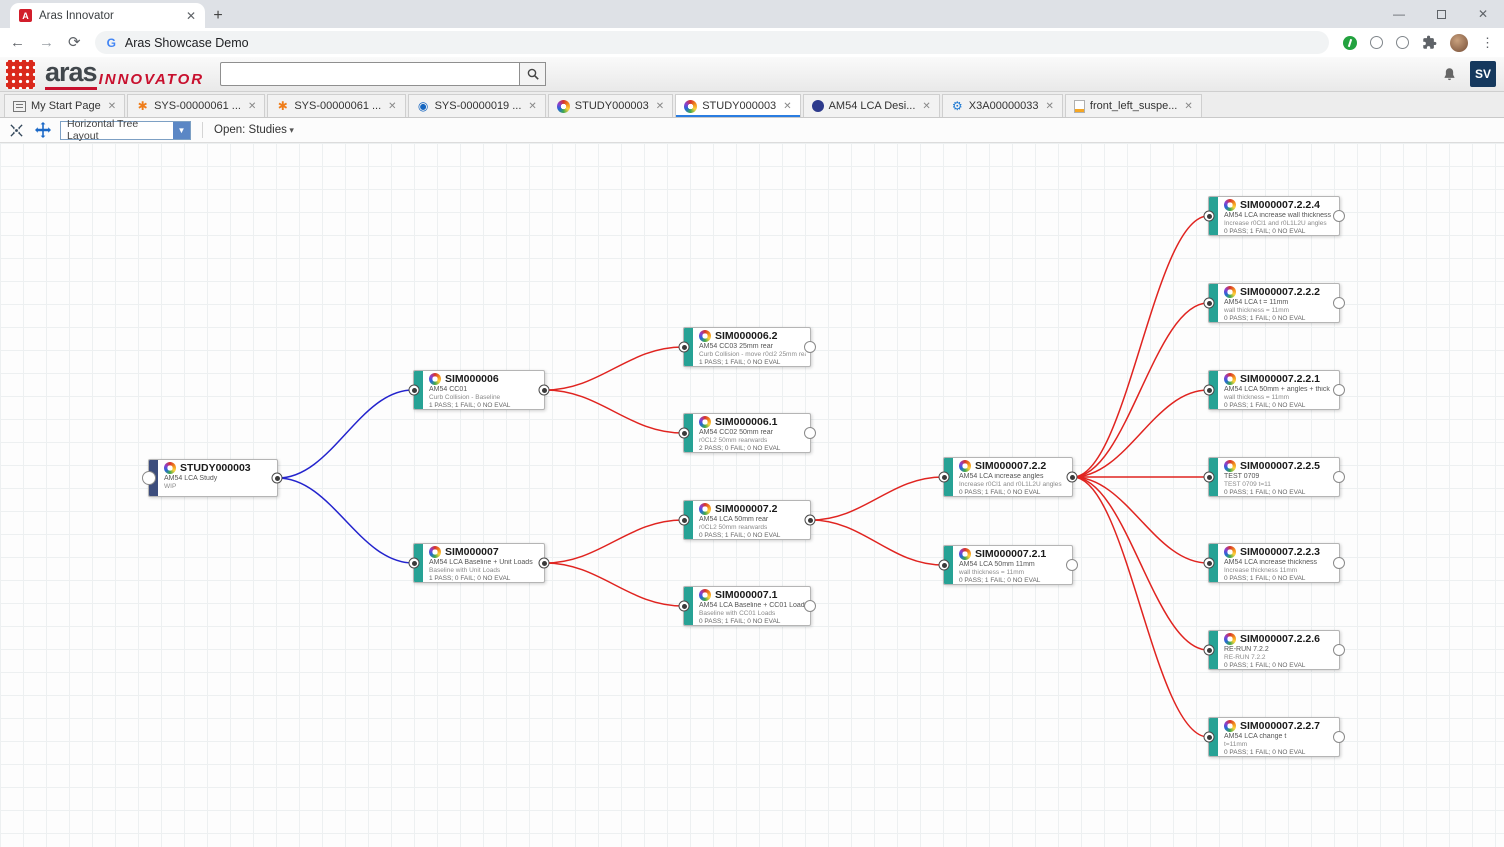 This screenshot has width=1504, height=847. What do you see at coordinates (1257, 310) in the screenshot?
I see `node-line: wall thickness = 11mm` at bounding box center [1257, 310].